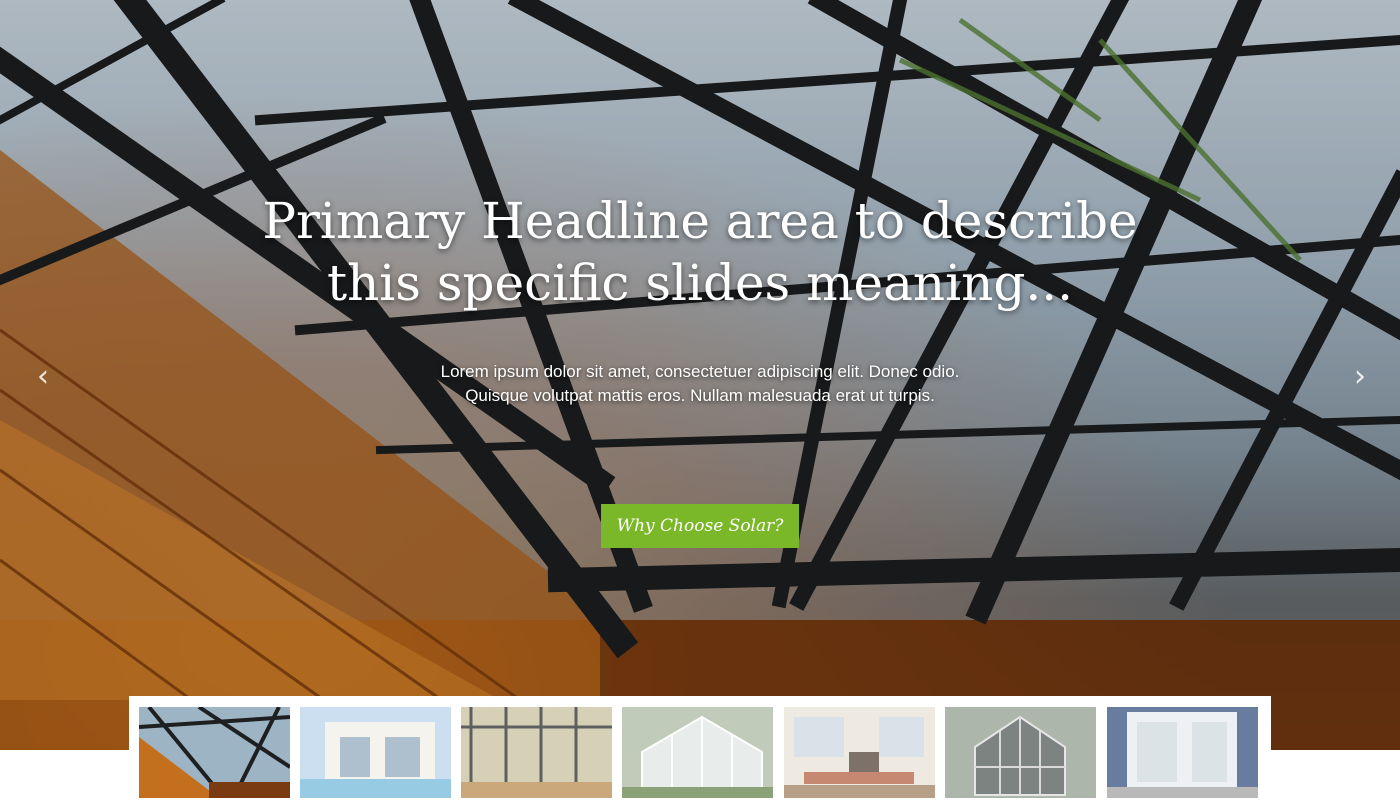 The height and width of the screenshot is (804, 1400). Describe the element at coordinates (700, 526) in the screenshot. I see `why-choose-solar-button: Why Choose Solar?` at that location.